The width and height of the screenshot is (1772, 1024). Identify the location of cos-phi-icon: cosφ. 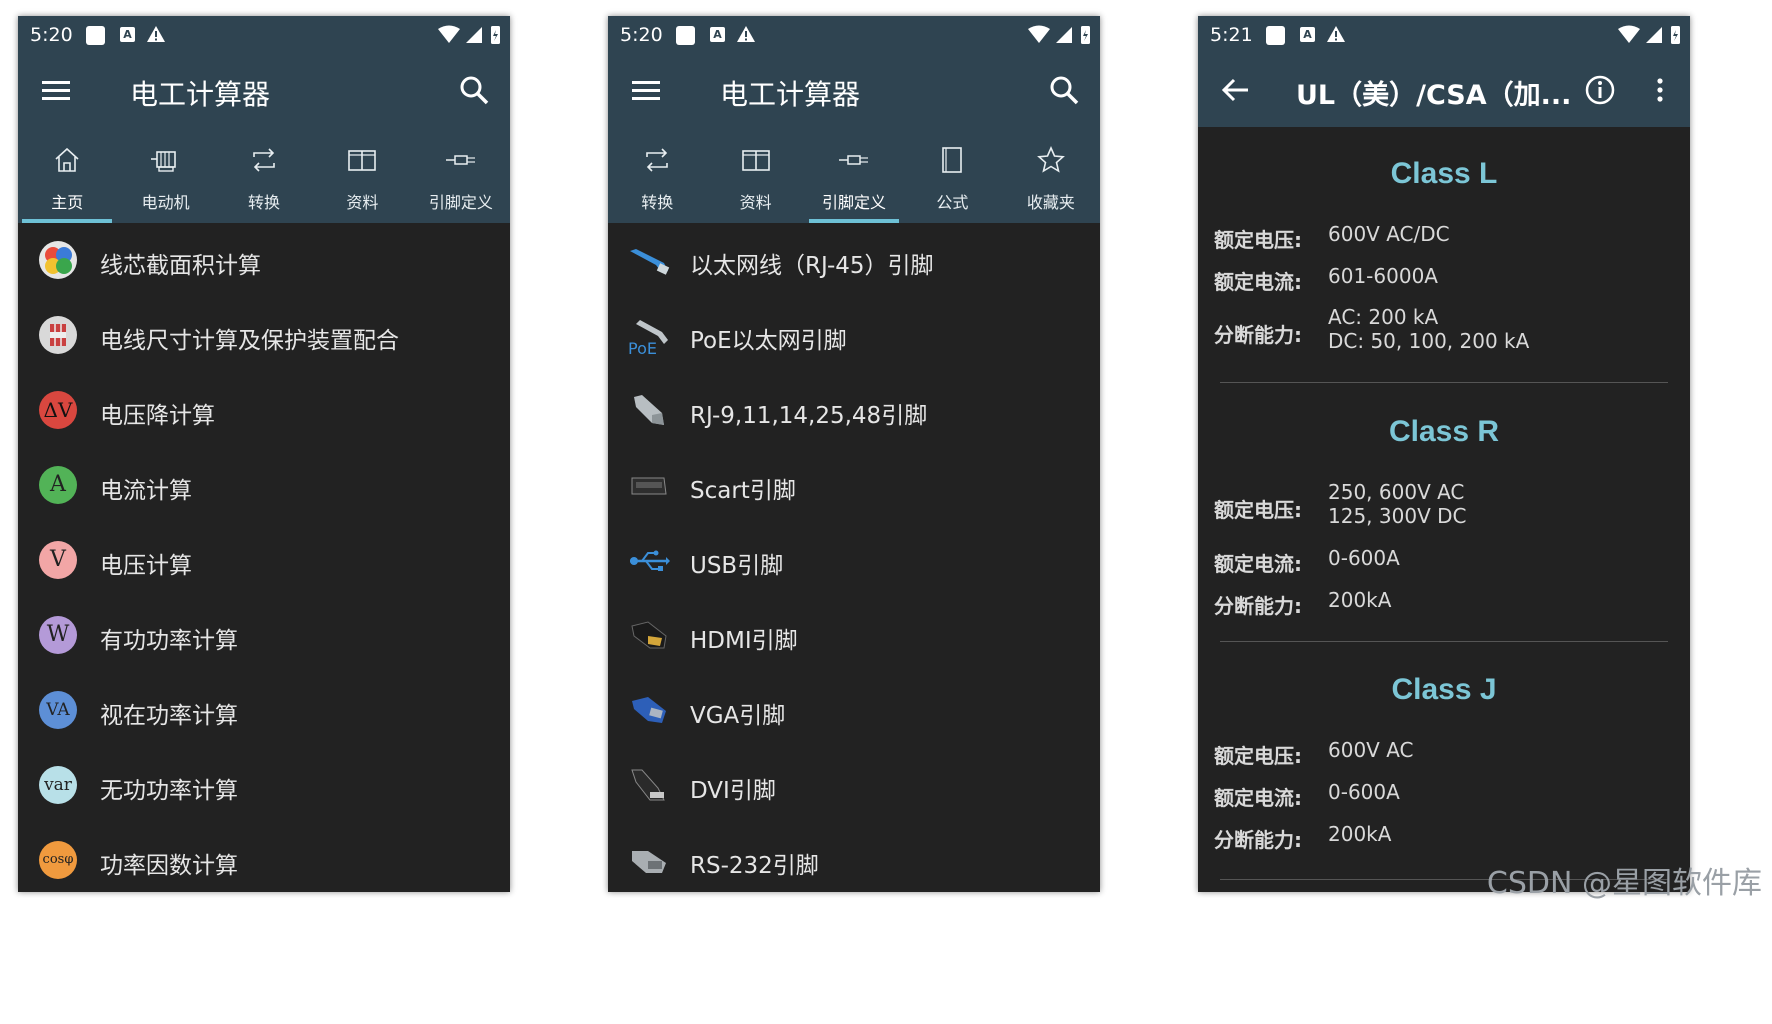
(58, 860).